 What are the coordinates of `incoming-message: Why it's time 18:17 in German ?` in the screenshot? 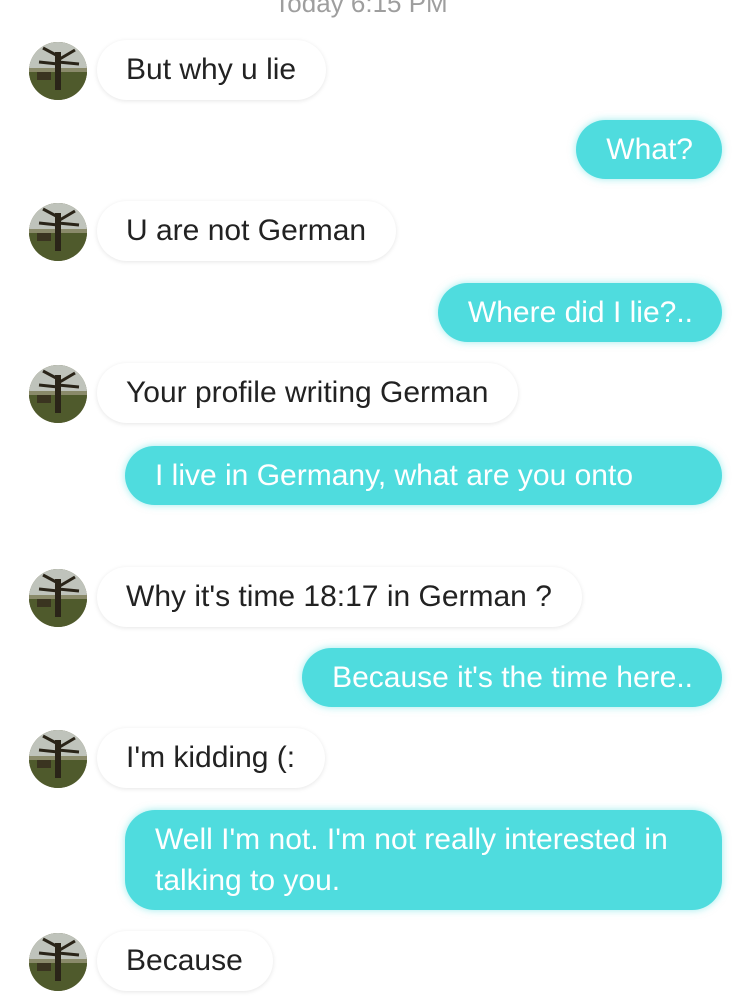 It's located at (375, 597).